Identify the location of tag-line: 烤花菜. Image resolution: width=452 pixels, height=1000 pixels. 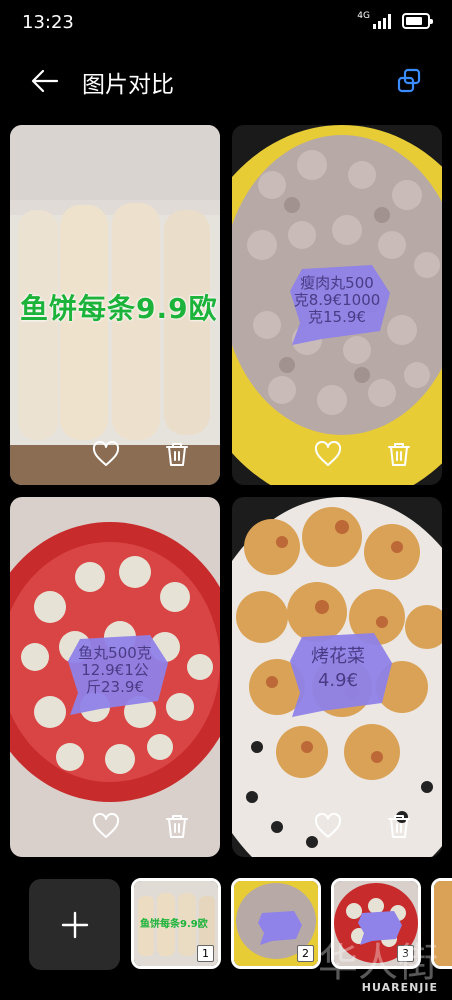
(338, 656).